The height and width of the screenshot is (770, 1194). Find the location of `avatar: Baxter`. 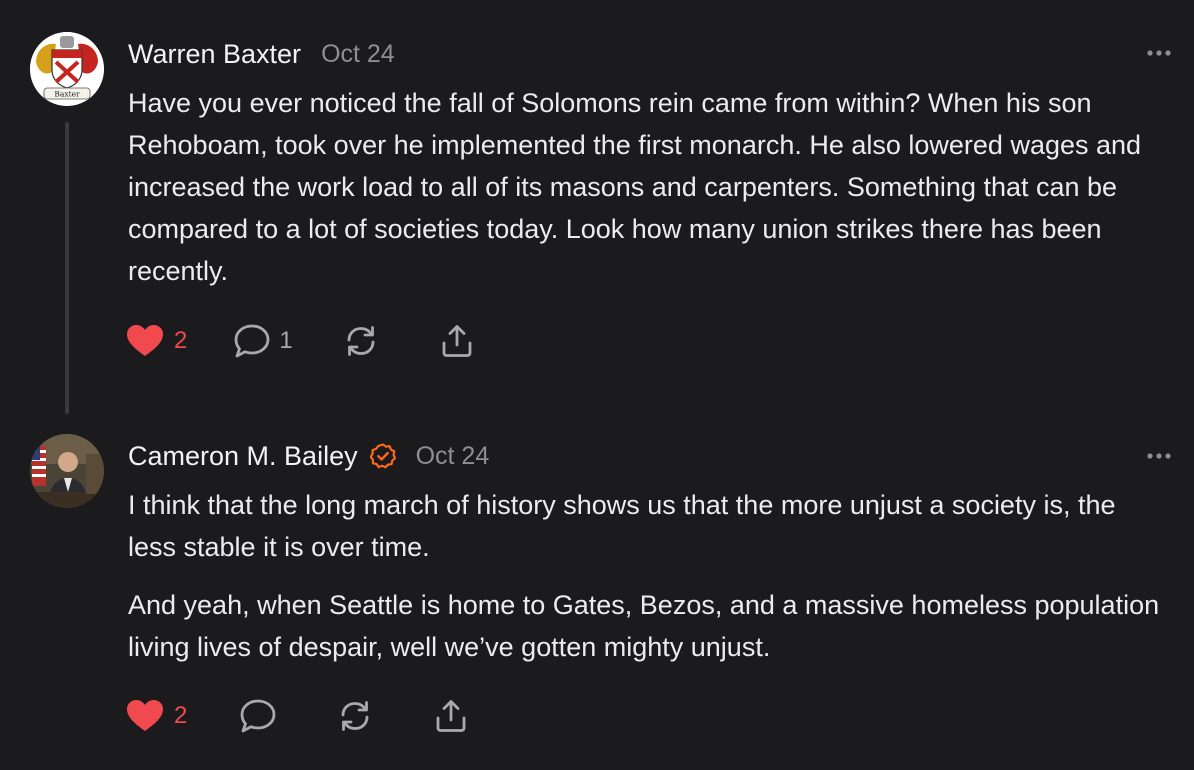

avatar: Baxter is located at coordinates (67, 69).